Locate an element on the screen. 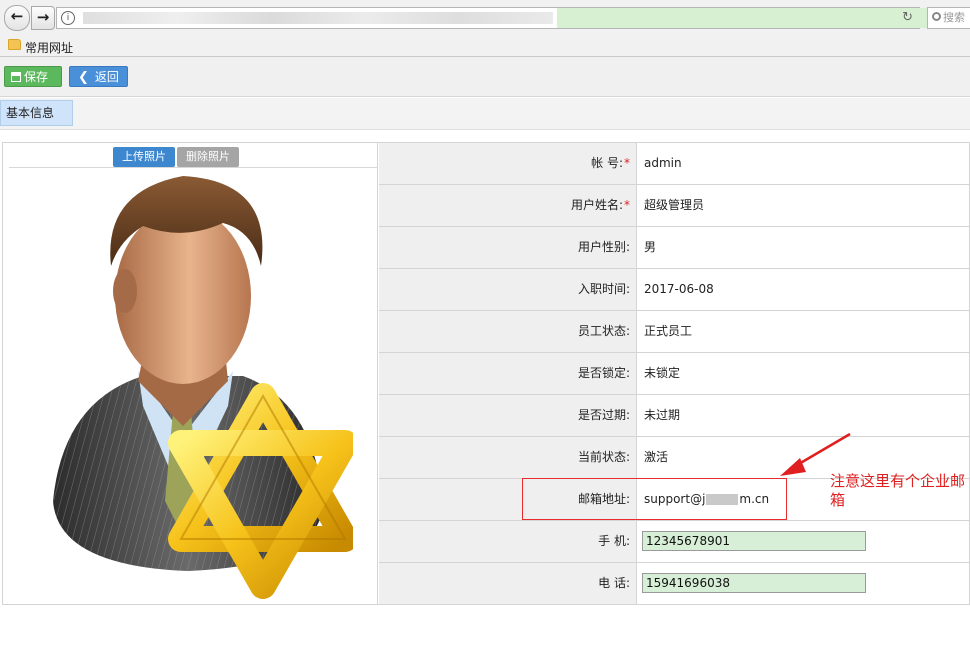 This screenshot has height=668, width=970. search-box: 搜索 is located at coordinates (948, 18).